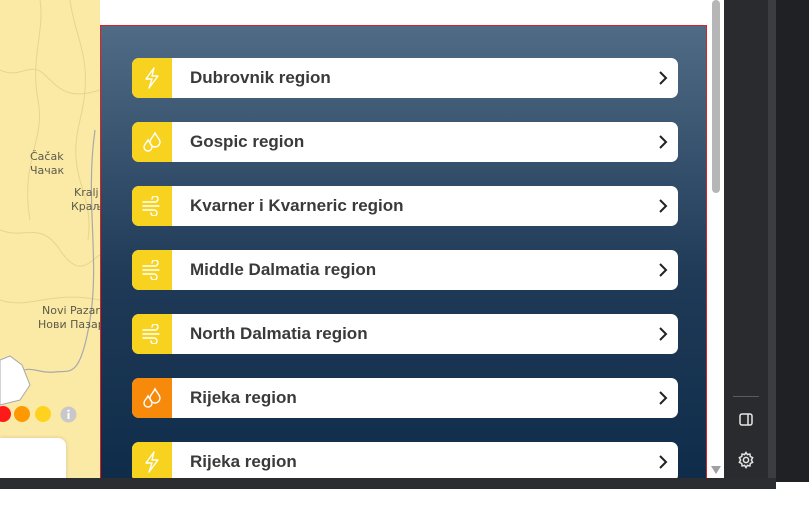 This screenshot has height=515, width=809. What do you see at coordinates (404, 12) in the screenshot?
I see `panel-header-area` at bounding box center [404, 12].